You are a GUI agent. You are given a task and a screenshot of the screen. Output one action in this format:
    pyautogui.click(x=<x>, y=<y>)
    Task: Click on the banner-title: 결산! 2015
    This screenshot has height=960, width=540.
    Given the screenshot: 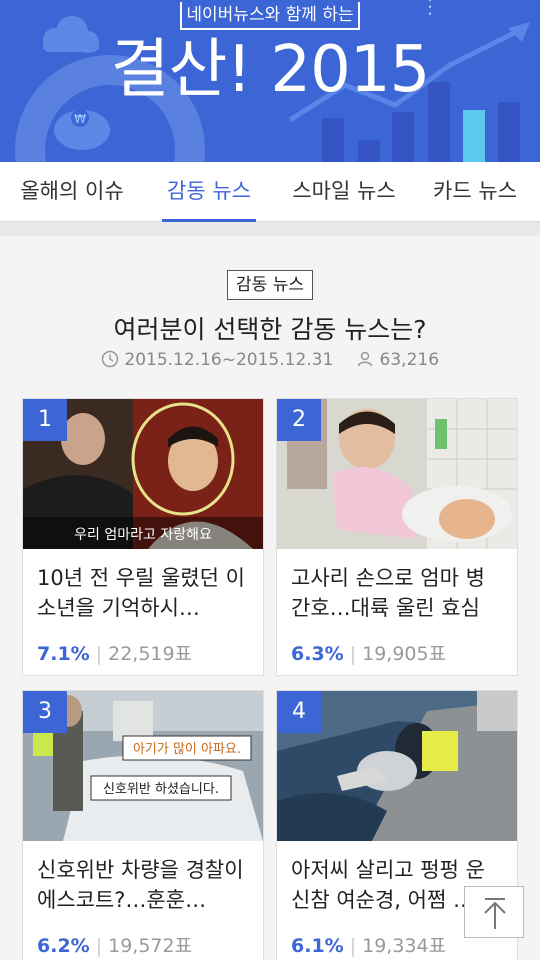 What is the action you would take?
    pyautogui.click(x=270, y=70)
    